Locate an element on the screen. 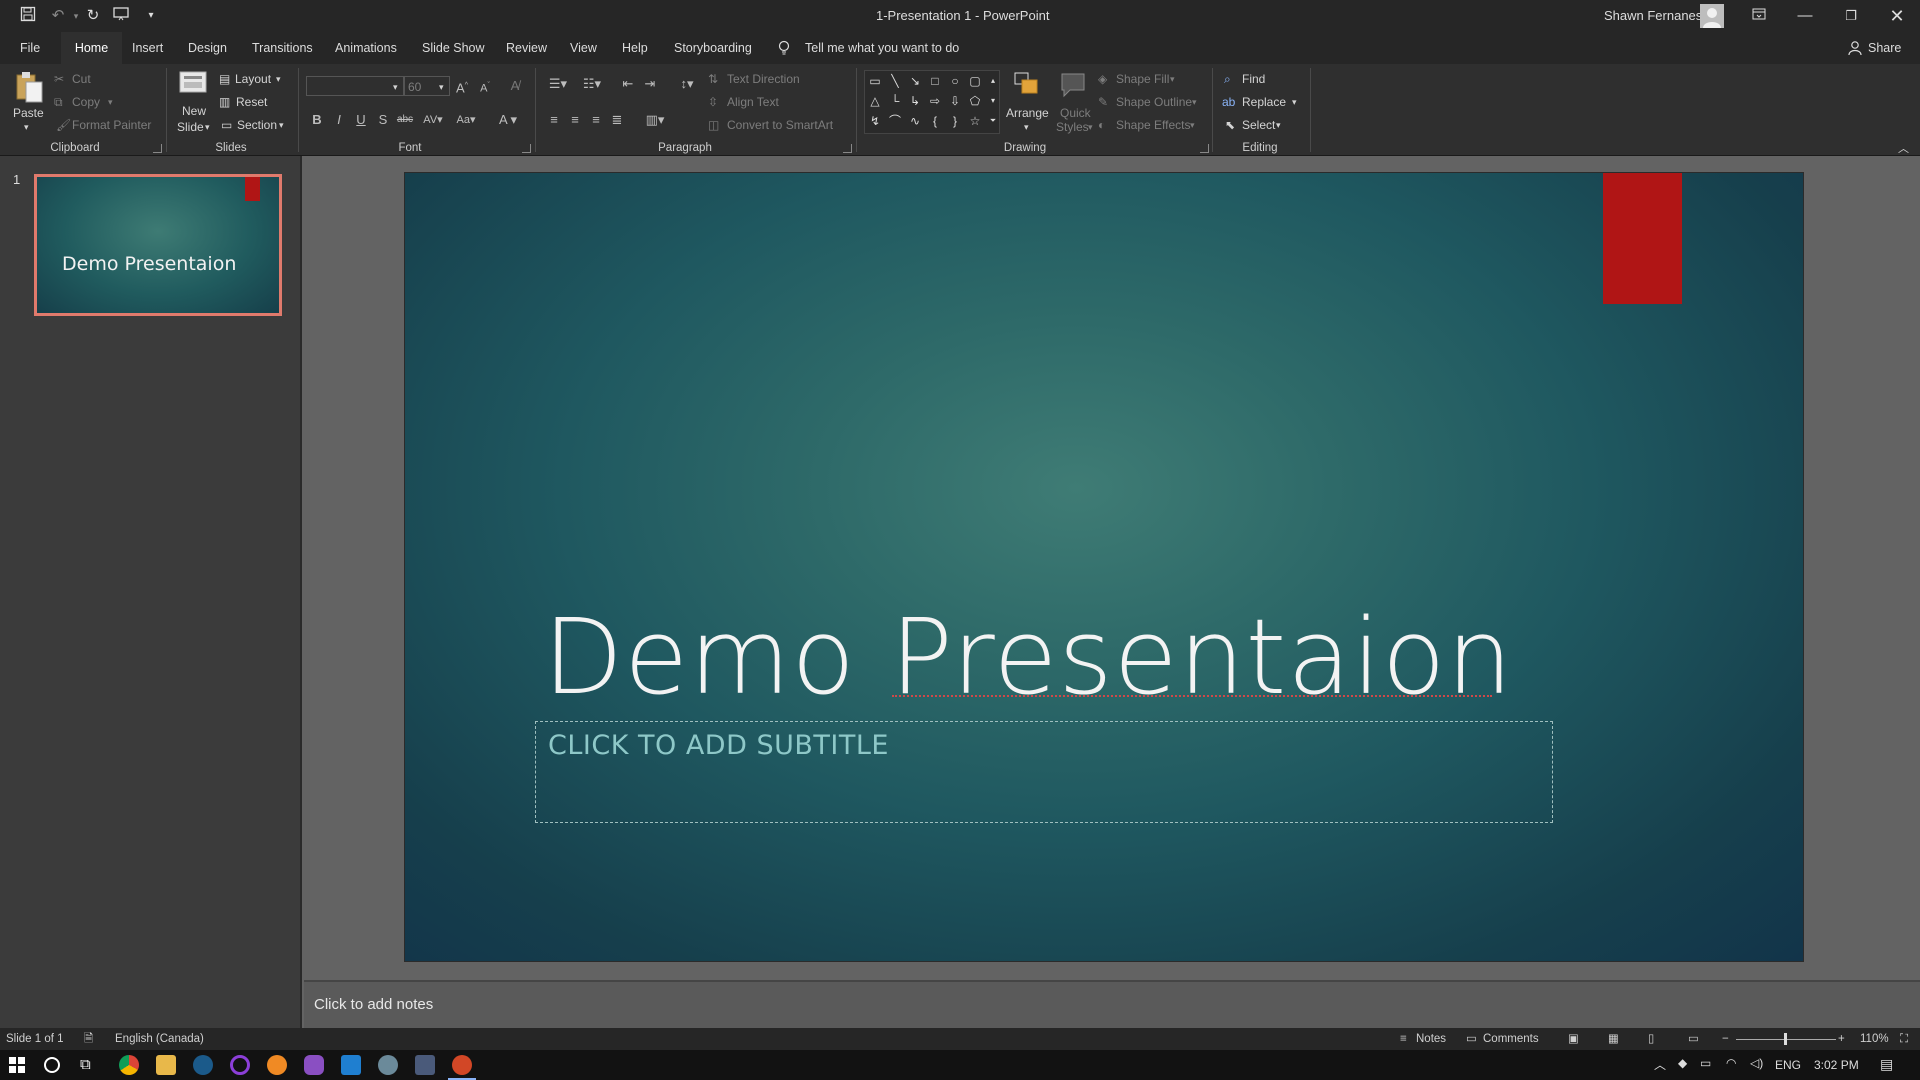 This screenshot has width=1920, height=1080. close-button: ✕ is located at coordinates (1897, 16).